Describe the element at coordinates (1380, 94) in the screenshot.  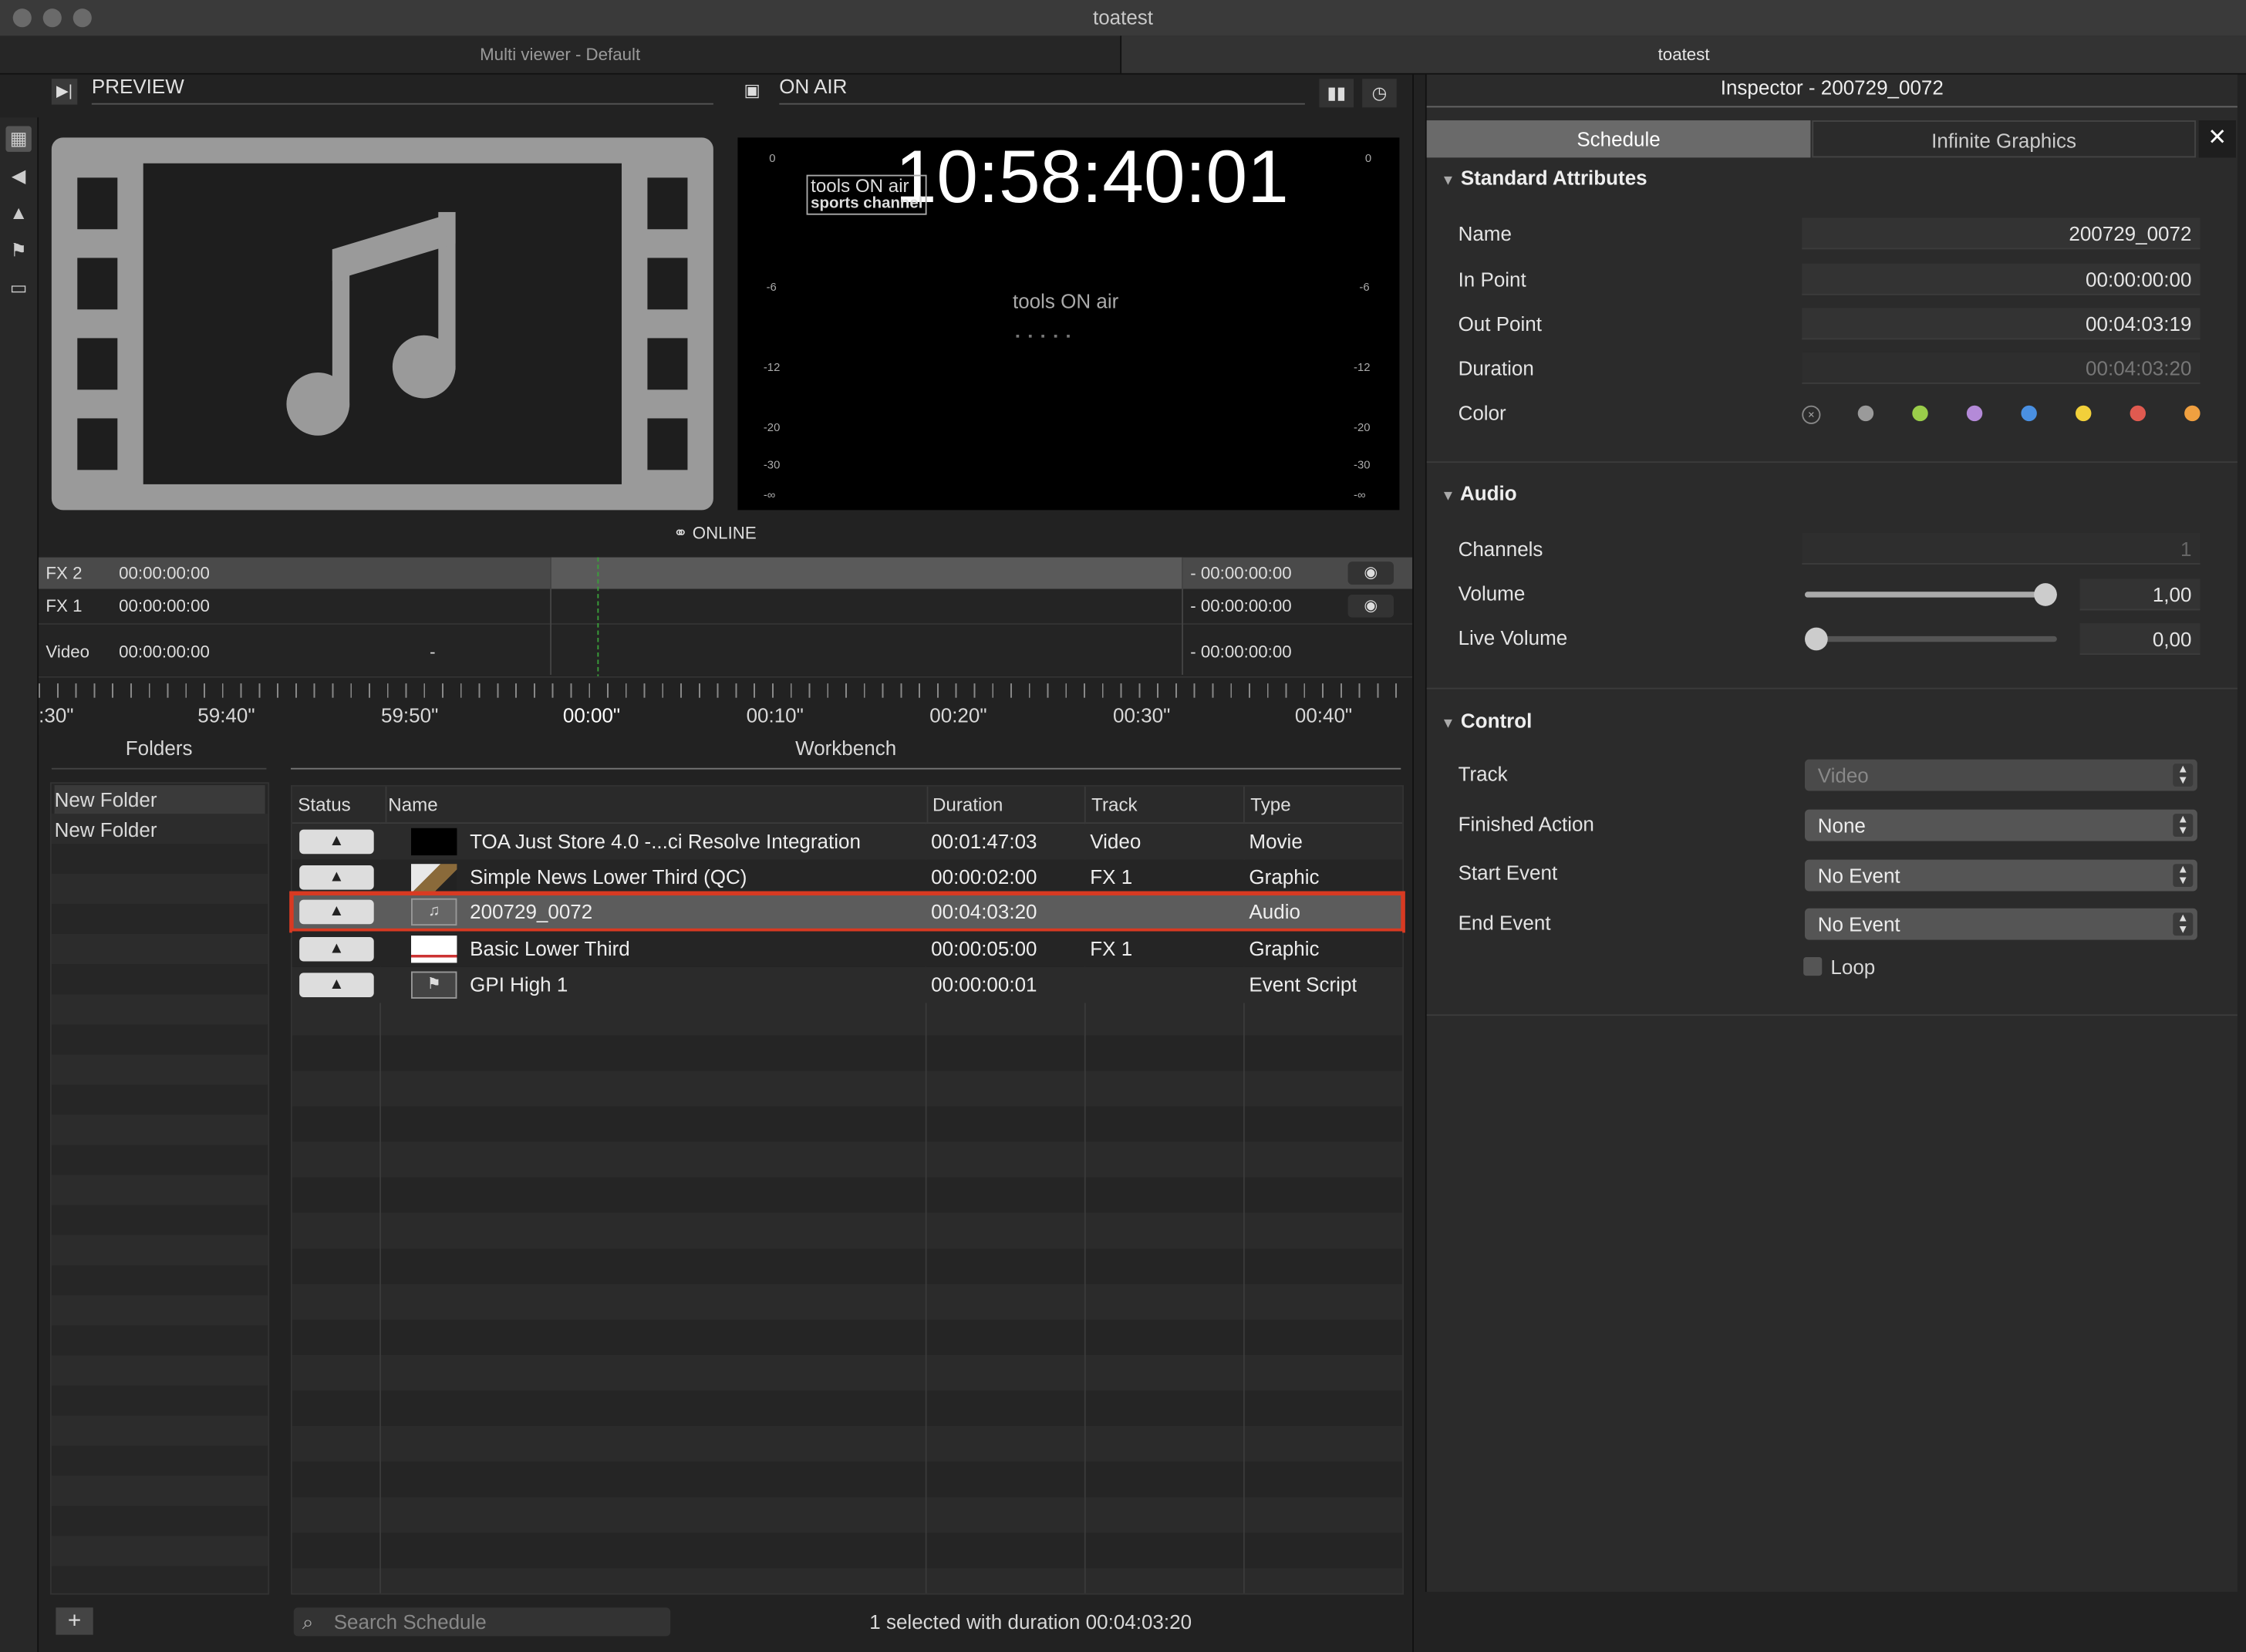
I see `clock-icon: ◷` at that location.